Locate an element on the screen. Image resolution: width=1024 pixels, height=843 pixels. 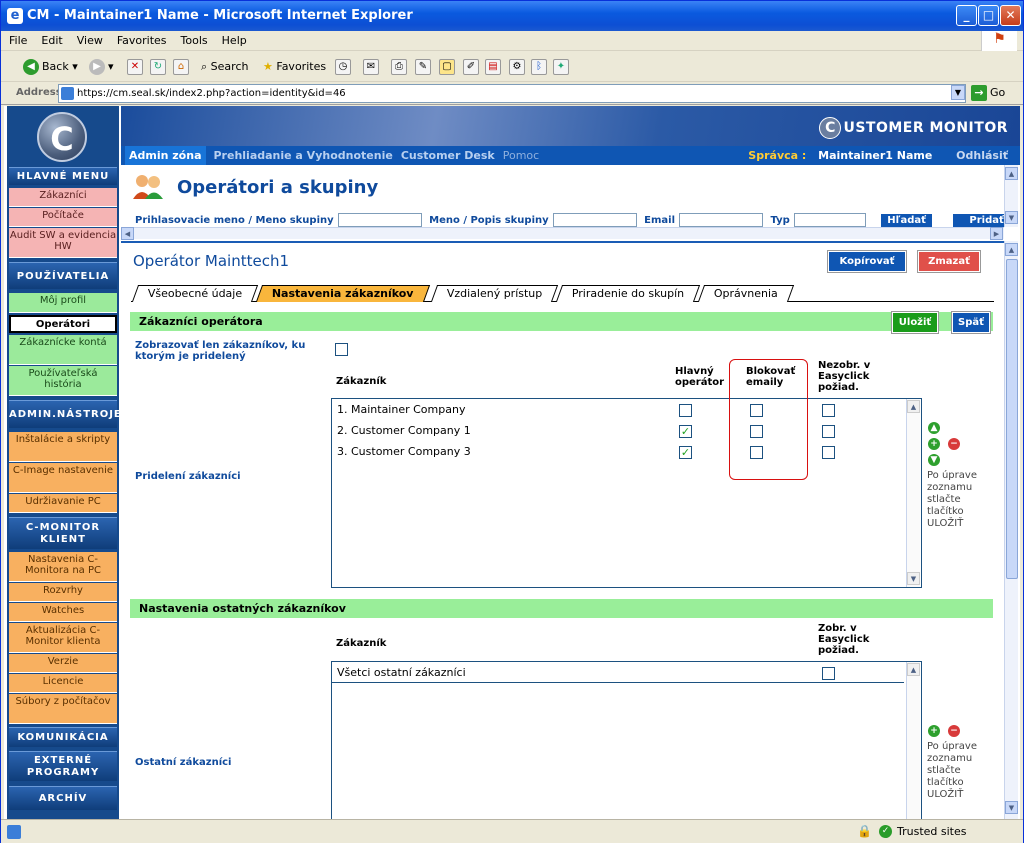
search-button-page: Hľadať is located at coordinates (906, 220).